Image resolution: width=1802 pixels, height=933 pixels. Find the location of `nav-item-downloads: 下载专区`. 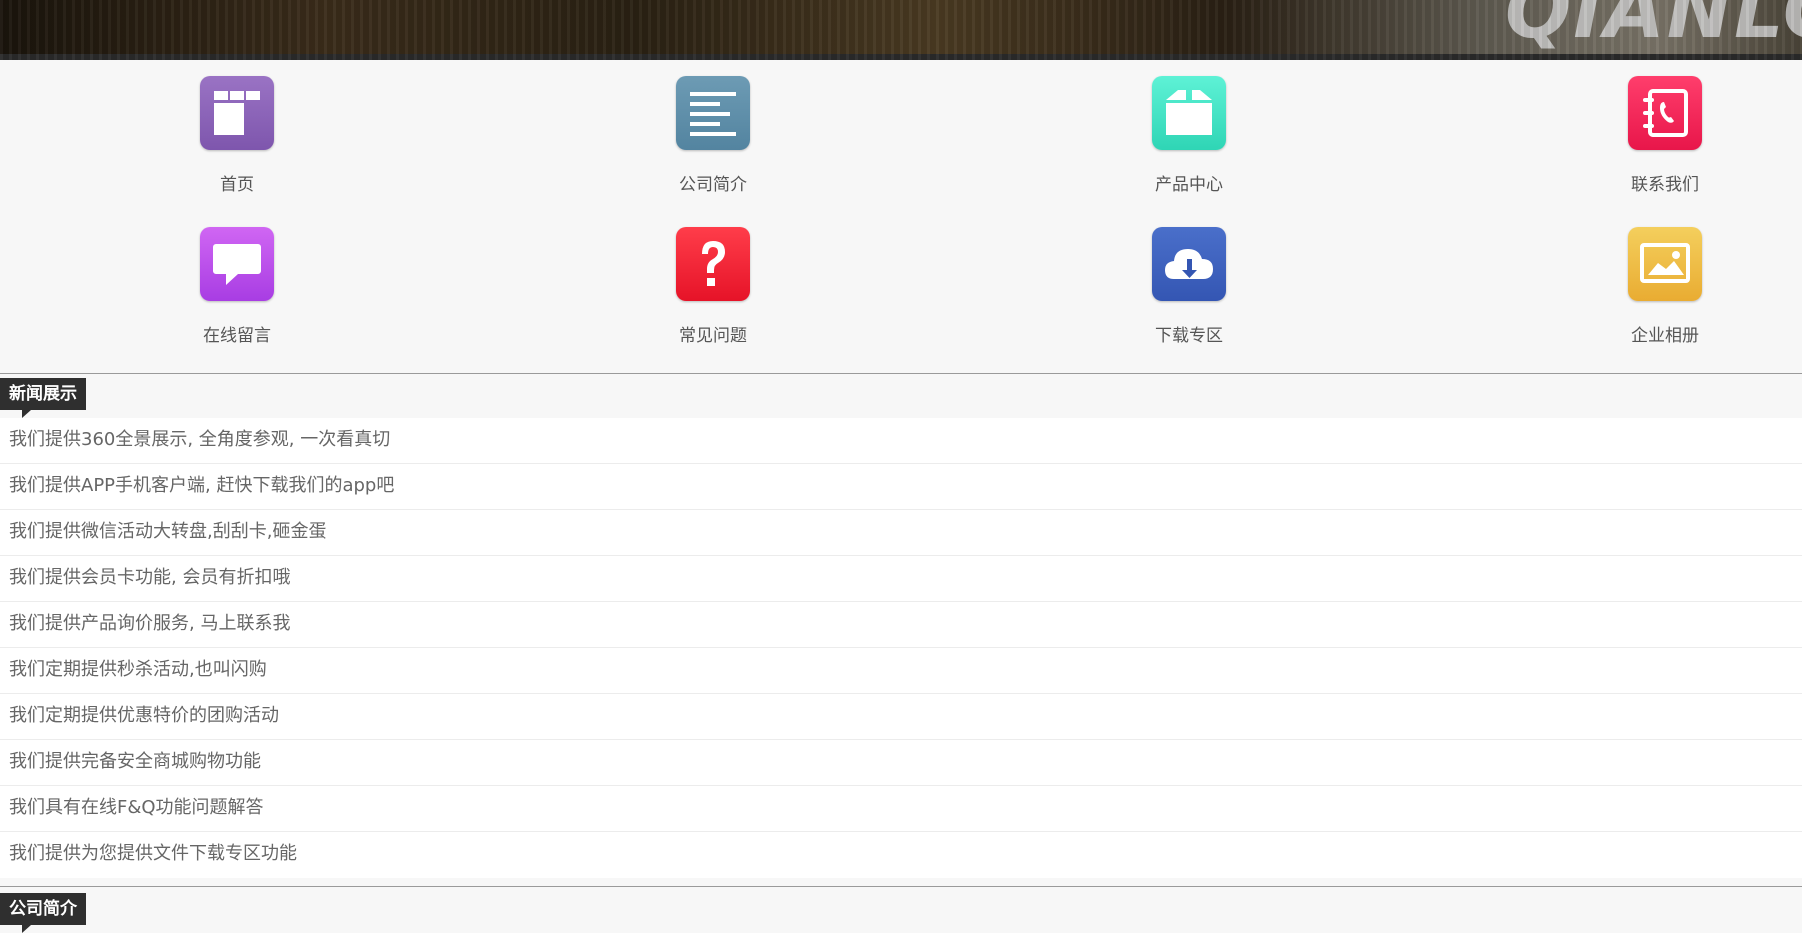

nav-item-downloads: 下载专区 is located at coordinates (1189, 286).